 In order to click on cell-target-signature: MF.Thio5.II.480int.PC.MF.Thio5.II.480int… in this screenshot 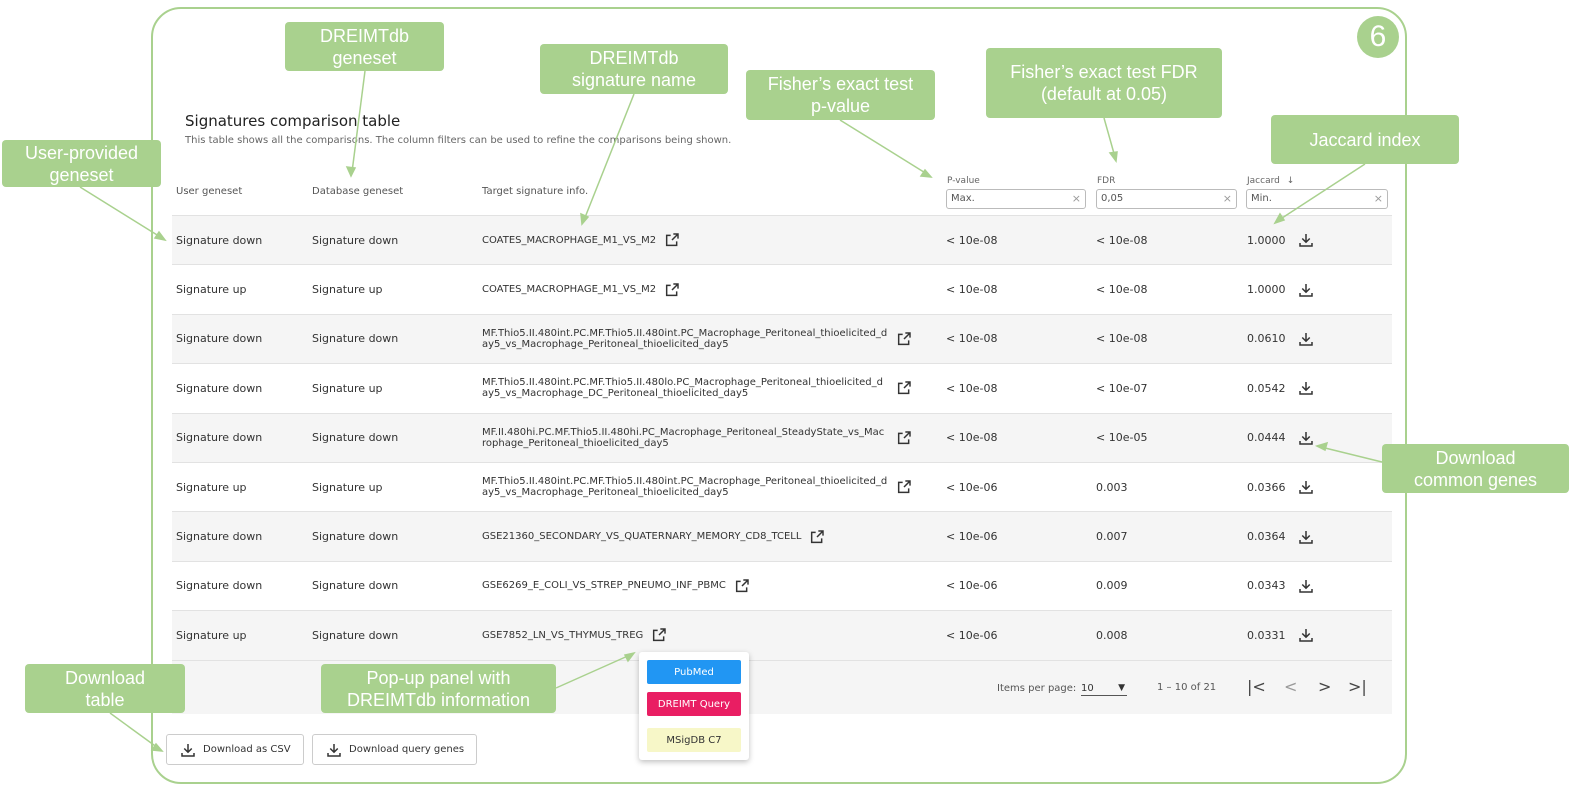, I will do `click(697, 487)`.